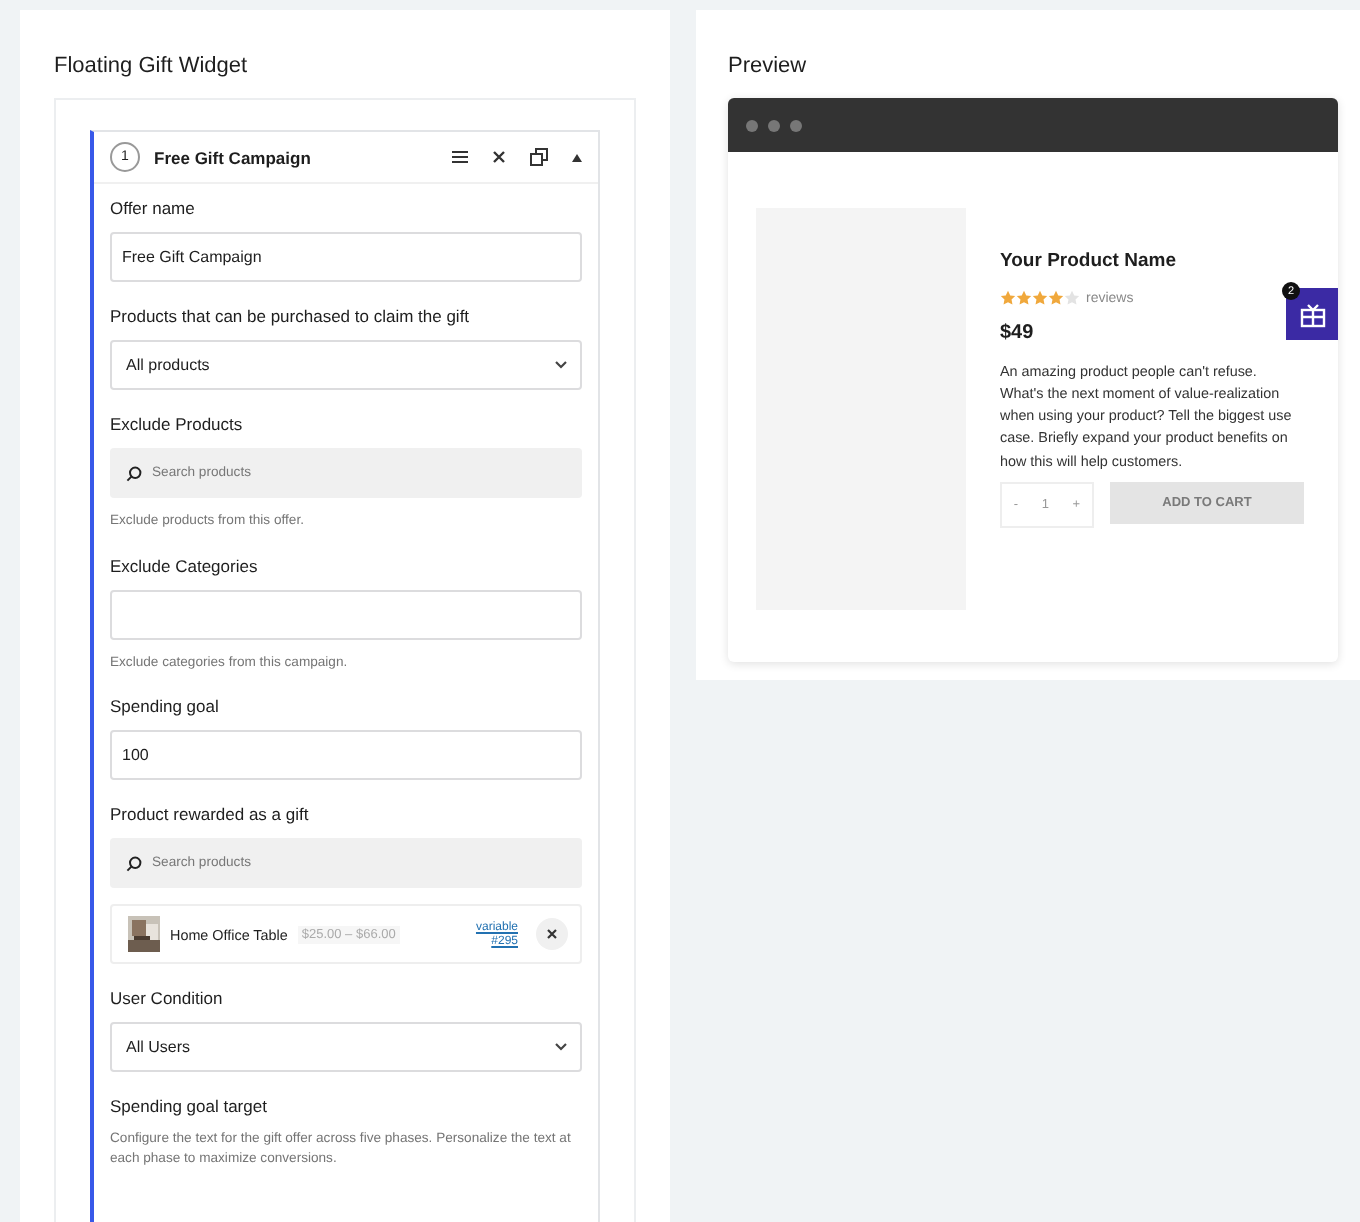 The width and height of the screenshot is (1360, 1222). What do you see at coordinates (499, 157) in the screenshot?
I see `close-button` at bounding box center [499, 157].